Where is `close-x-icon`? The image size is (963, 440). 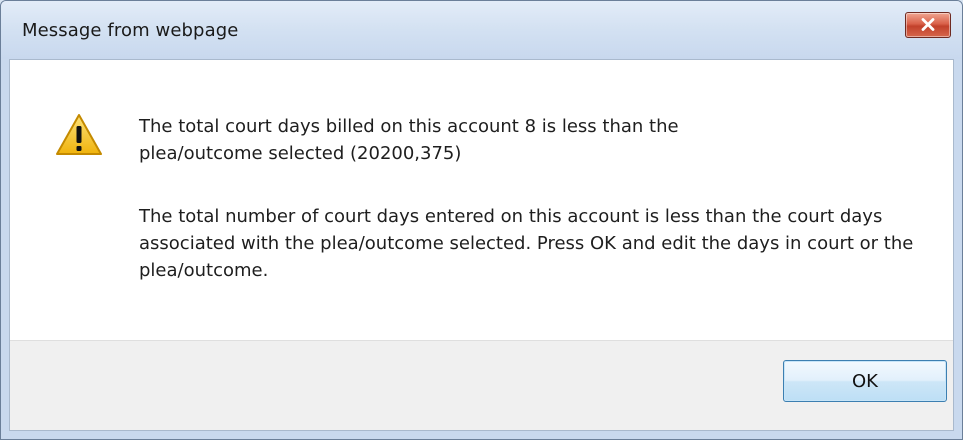
close-x-icon is located at coordinates (928, 24).